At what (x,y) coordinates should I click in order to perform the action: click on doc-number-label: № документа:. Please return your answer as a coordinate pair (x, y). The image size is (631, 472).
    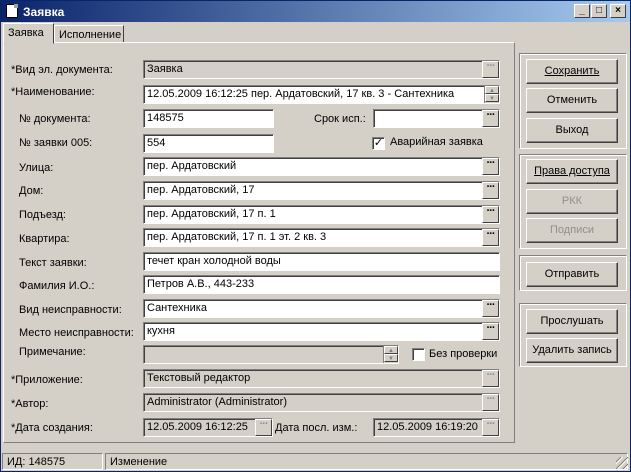
    Looking at the image, I should click on (55, 119).